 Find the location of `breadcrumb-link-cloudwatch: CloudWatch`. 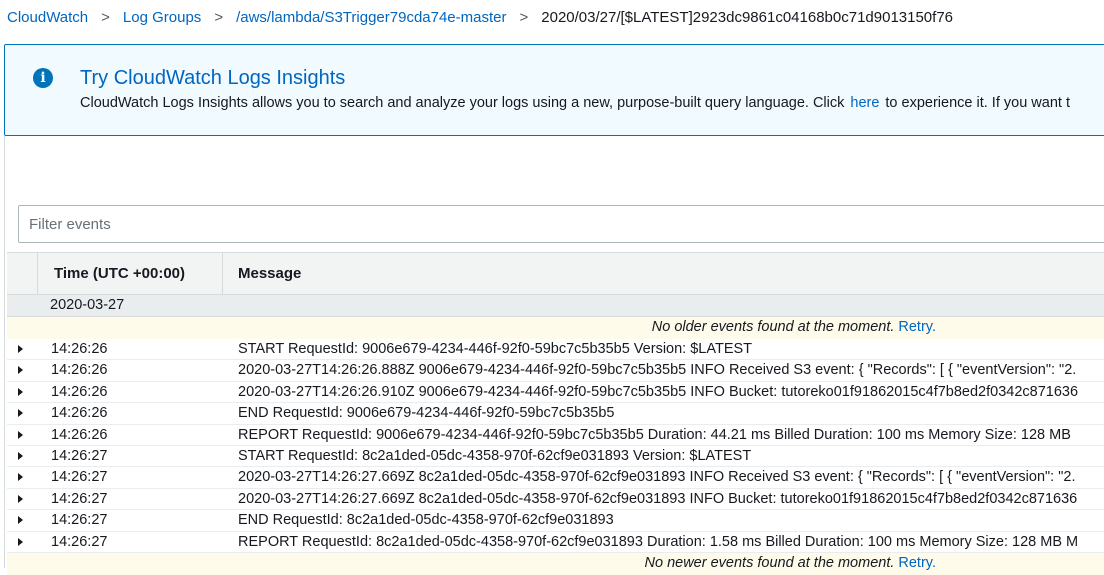

breadcrumb-link-cloudwatch: CloudWatch is located at coordinates (47, 17).